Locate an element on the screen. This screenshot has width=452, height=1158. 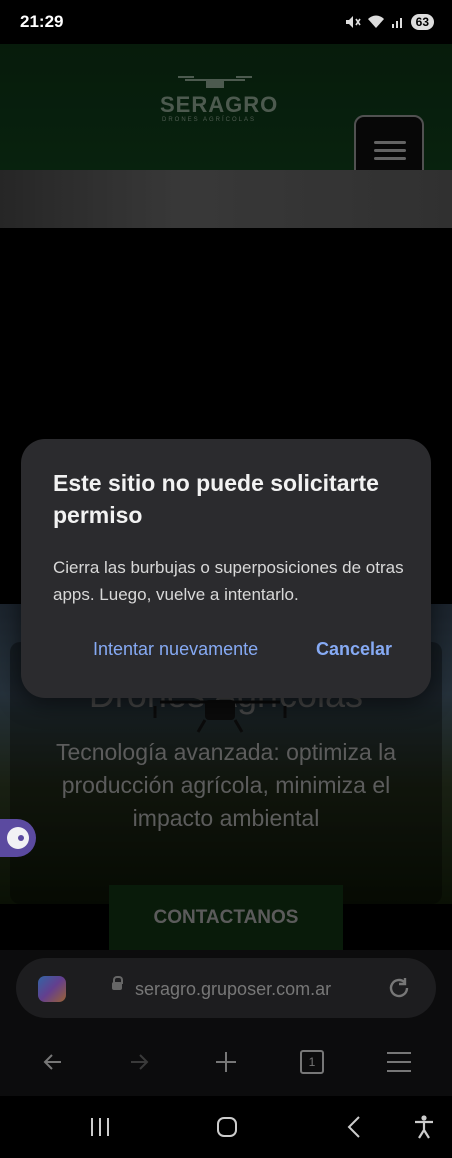
retry-button: Intentar nuevamente is located at coordinates (175, 649).